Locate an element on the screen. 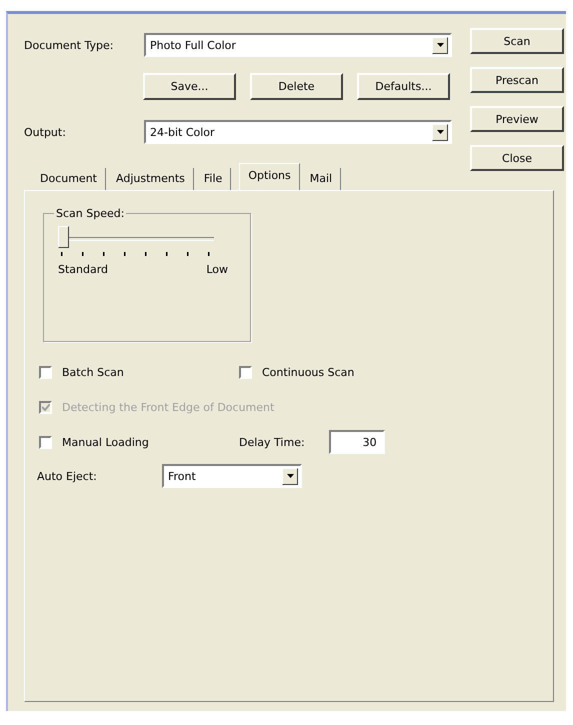  action-button: Close is located at coordinates (517, 158).